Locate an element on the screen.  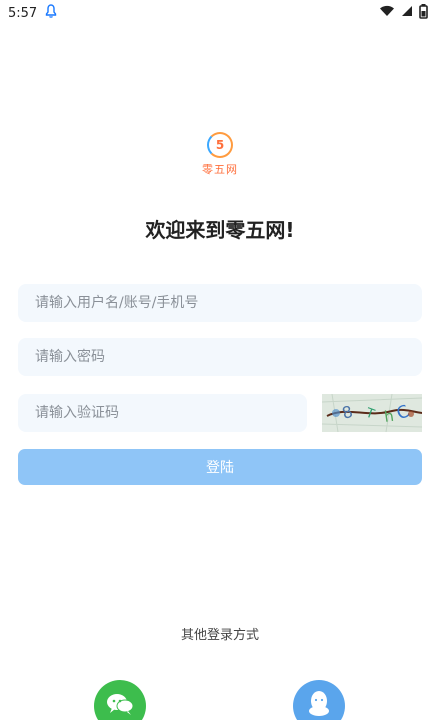
status-bar-left: 5:57 is located at coordinates (32, 13).